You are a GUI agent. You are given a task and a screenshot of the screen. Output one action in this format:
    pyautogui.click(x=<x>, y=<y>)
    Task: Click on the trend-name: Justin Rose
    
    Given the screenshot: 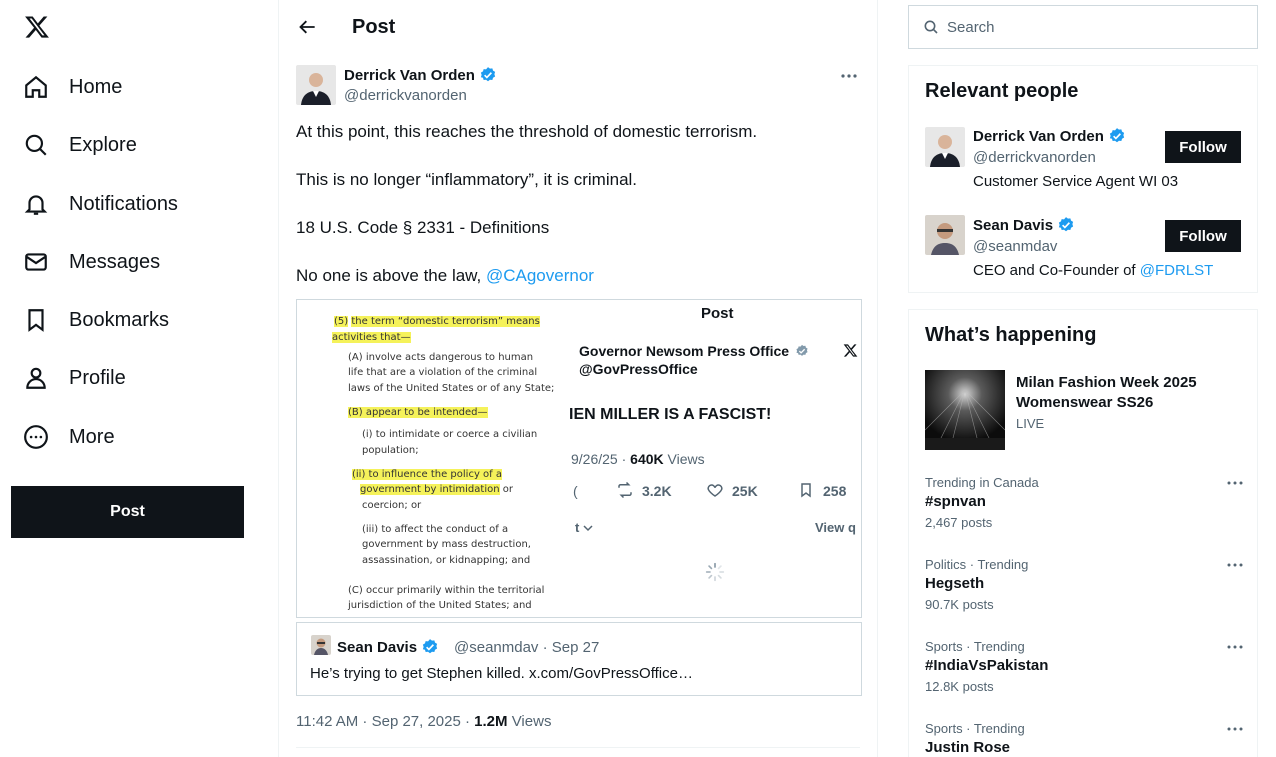 What is the action you would take?
    pyautogui.click(x=968, y=747)
    